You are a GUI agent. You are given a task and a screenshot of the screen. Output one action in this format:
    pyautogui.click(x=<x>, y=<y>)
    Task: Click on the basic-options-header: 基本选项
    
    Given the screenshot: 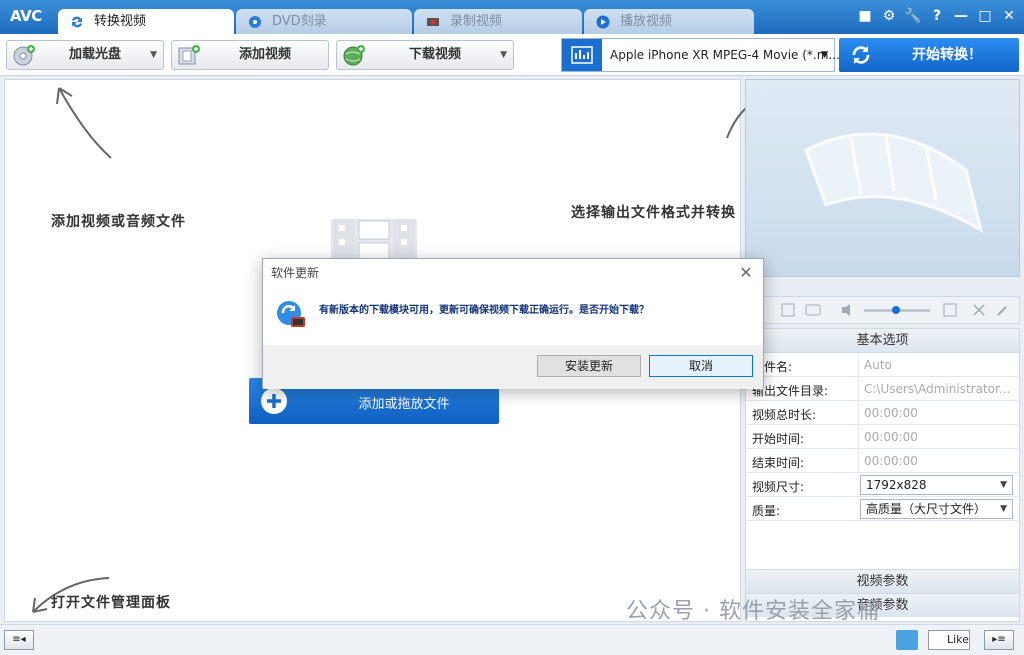 What is the action you would take?
    pyautogui.click(x=882, y=341)
    